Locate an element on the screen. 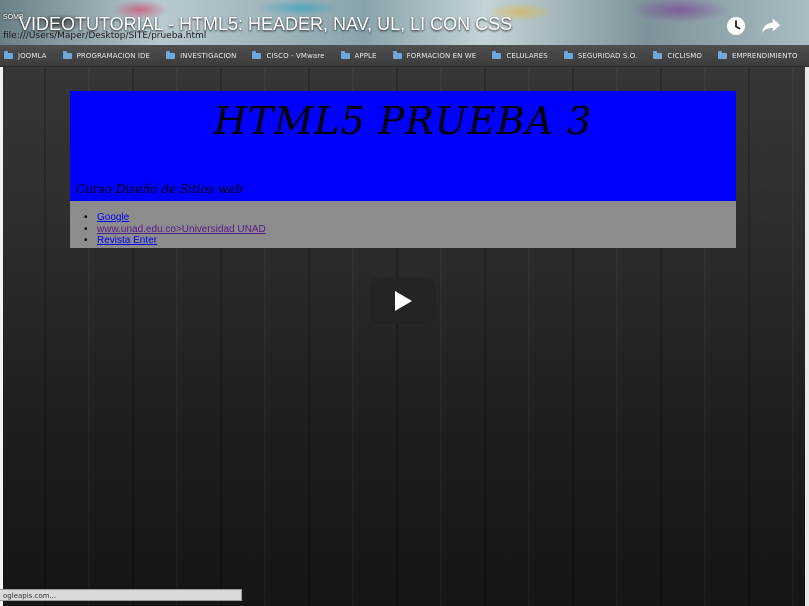 This screenshot has width=809, height=606. bookmark-item: CICLISMO is located at coordinates (677, 55).